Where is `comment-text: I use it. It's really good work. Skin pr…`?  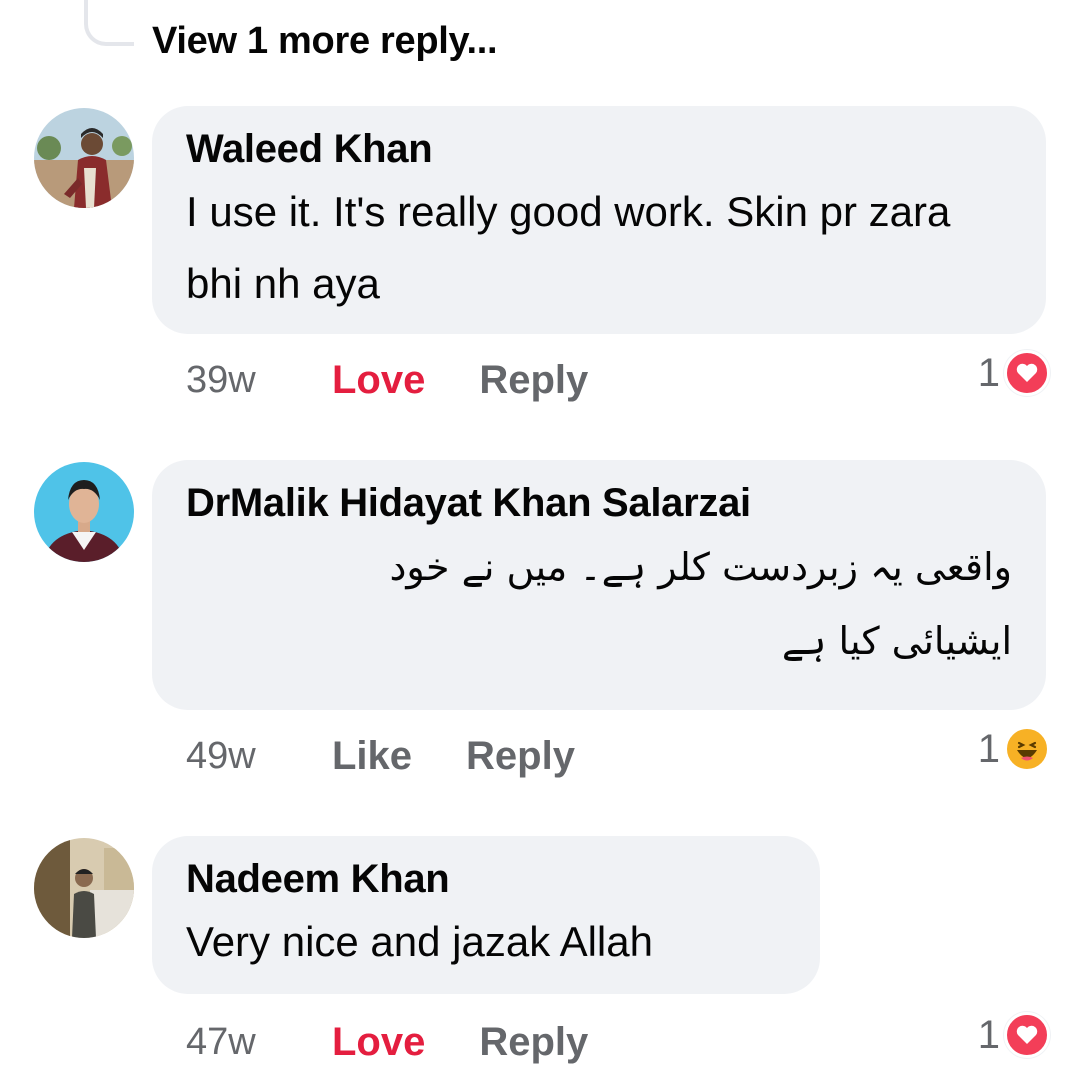
comment-text: I use it. It's really good work. Skin pr… is located at coordinates (568, 247).